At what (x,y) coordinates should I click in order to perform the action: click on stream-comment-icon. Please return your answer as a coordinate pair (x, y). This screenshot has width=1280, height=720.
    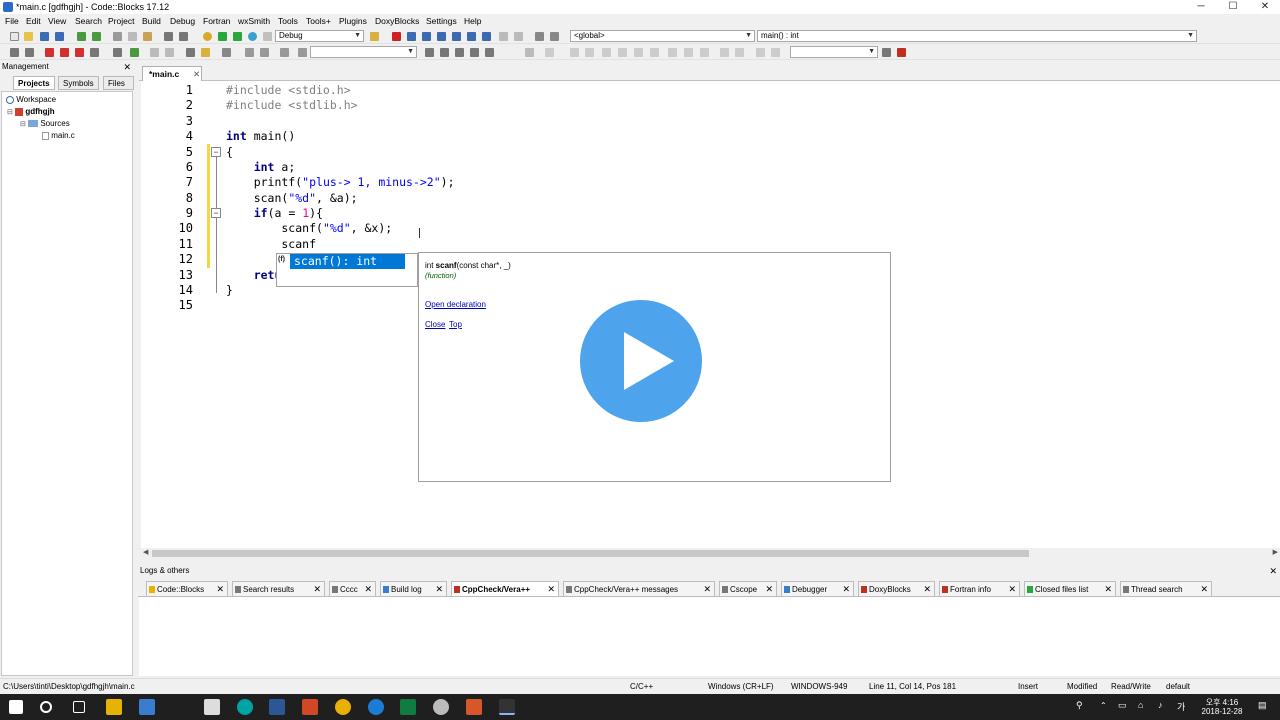
    Looking at the image, I should click on (205, 52).